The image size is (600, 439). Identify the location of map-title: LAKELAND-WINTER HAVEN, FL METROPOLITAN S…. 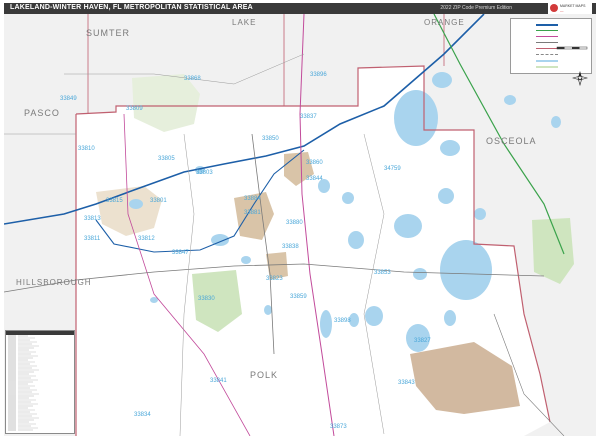
(131, 7).